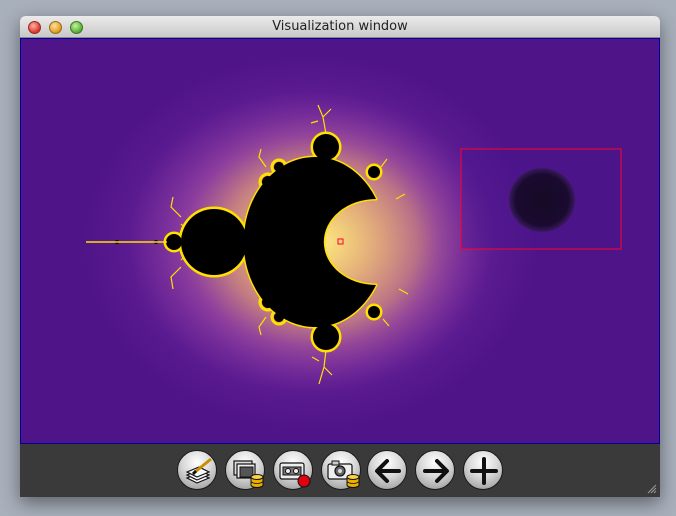  I want to click on palette-button, so click(197, 470).